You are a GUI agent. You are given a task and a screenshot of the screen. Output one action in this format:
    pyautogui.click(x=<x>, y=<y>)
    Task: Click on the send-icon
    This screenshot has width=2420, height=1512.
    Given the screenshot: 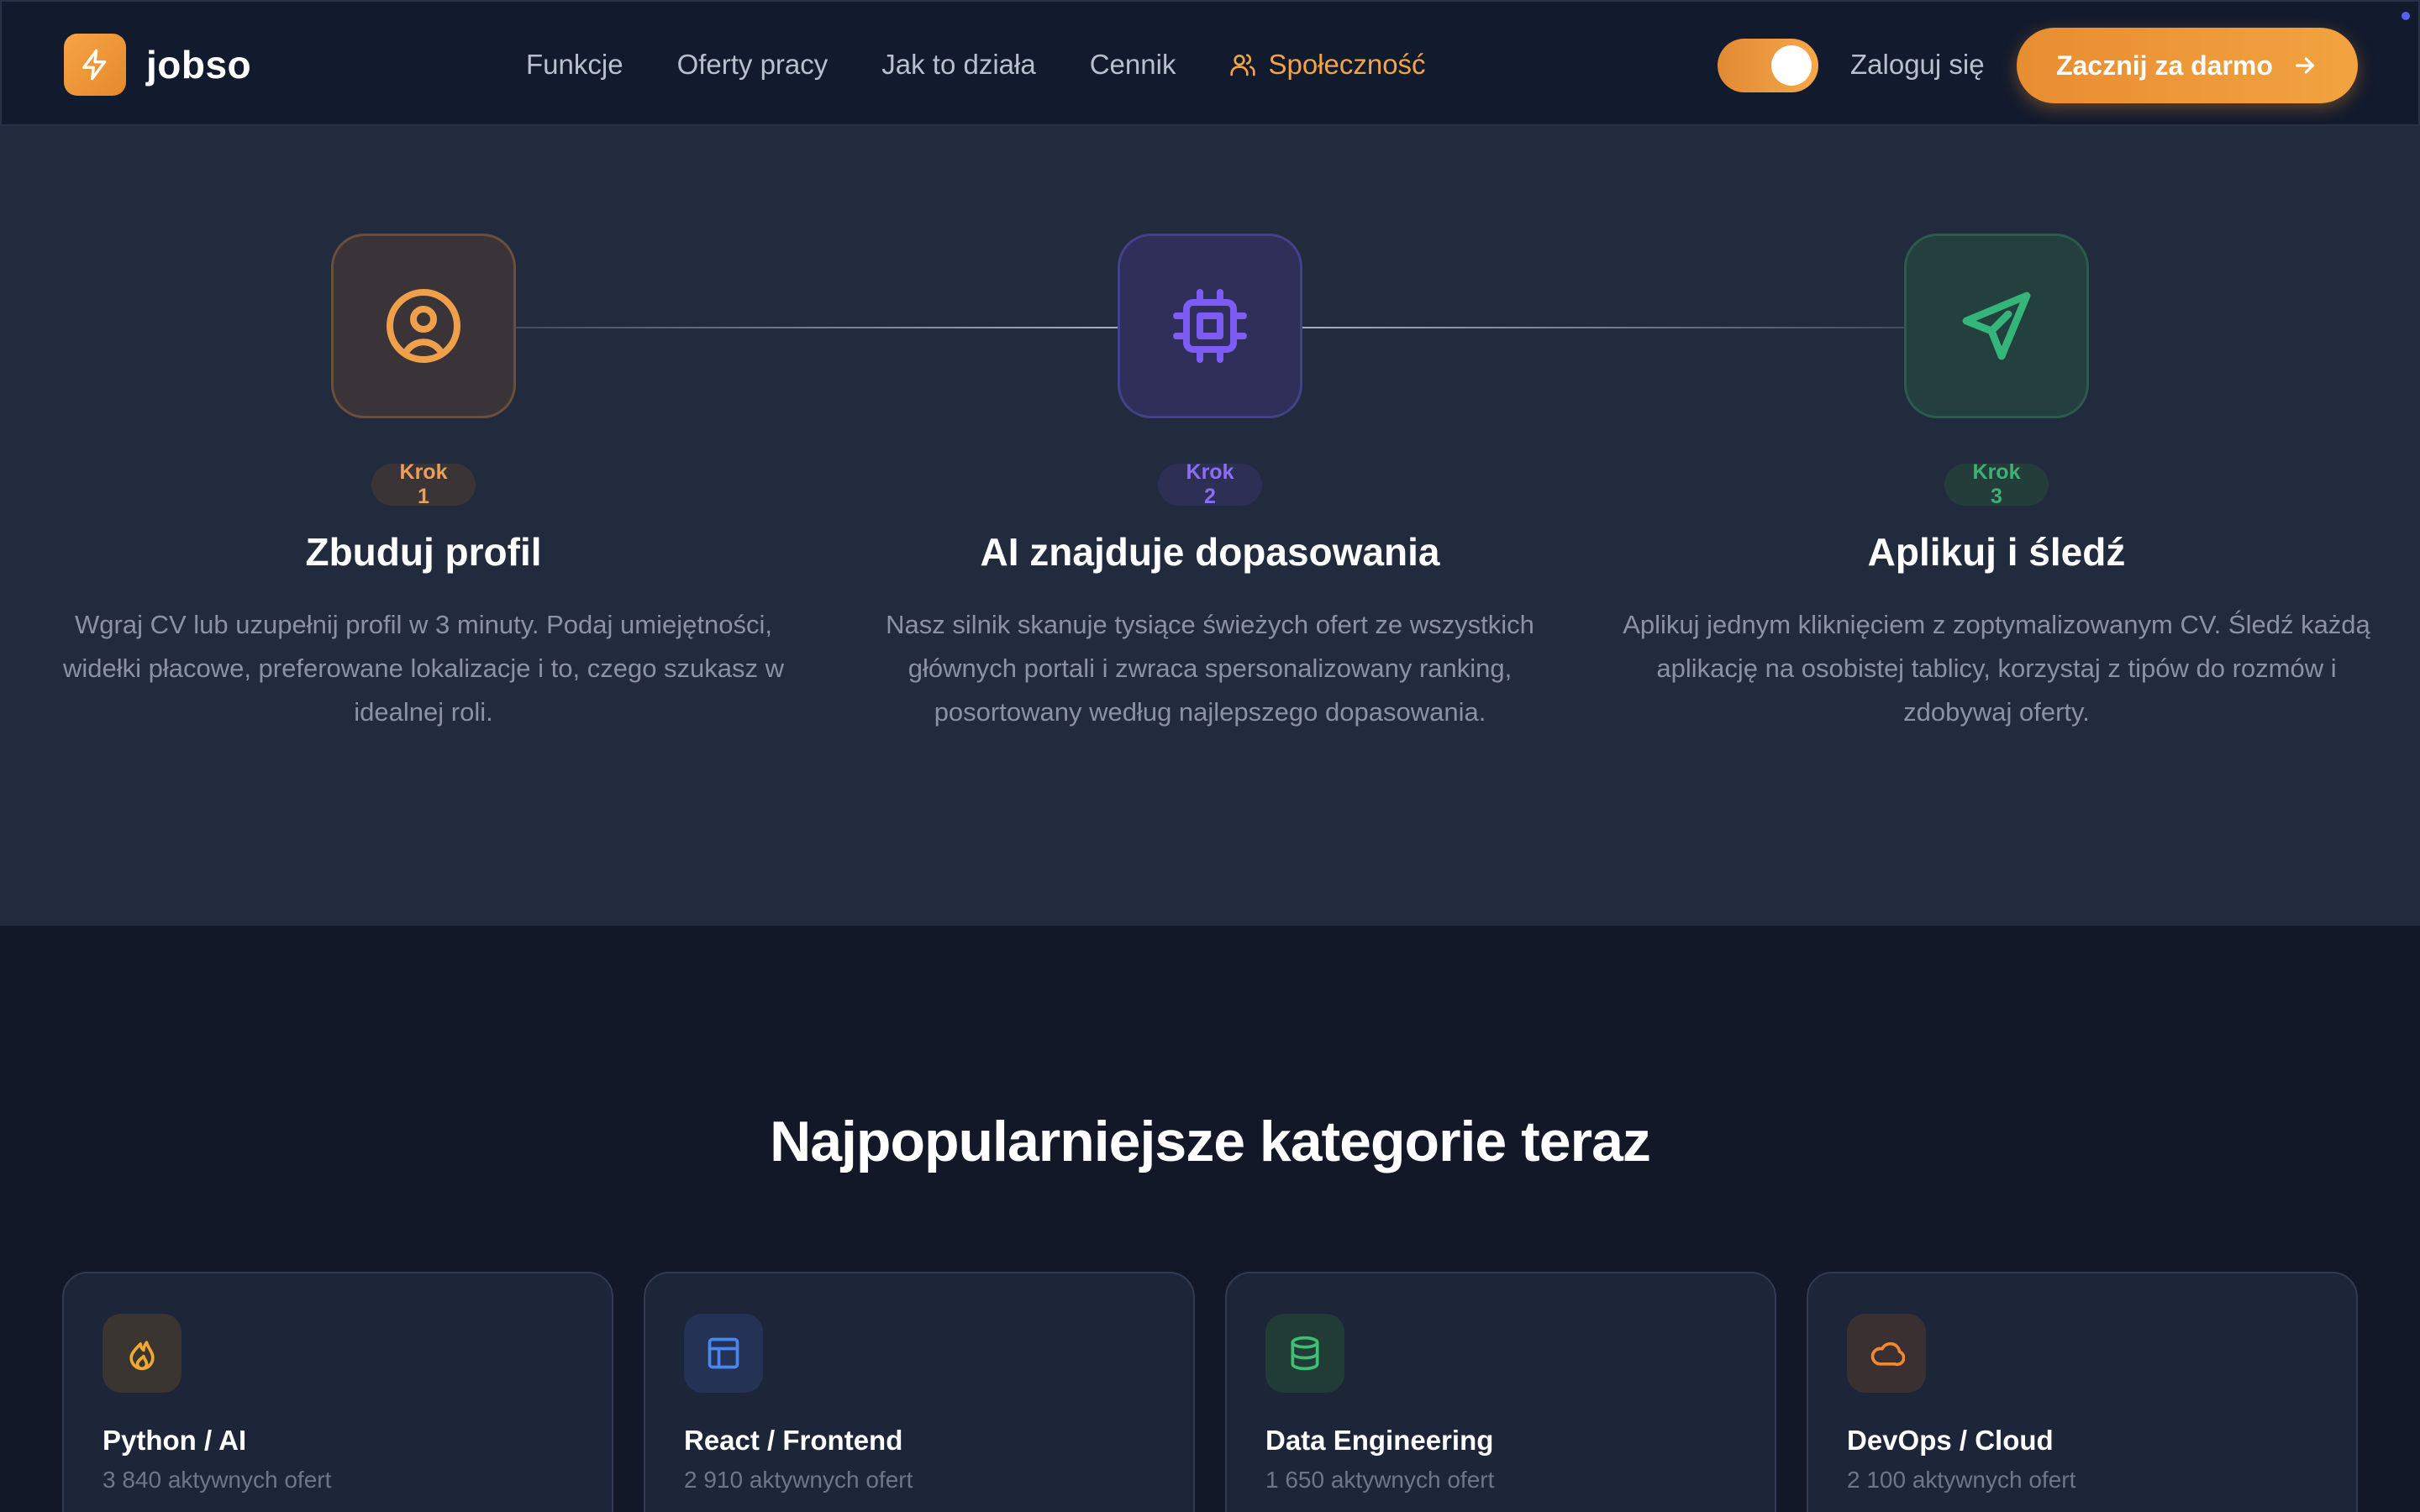 What is the action you would take?
    pyautogui.click(x=1996, y=326)
    